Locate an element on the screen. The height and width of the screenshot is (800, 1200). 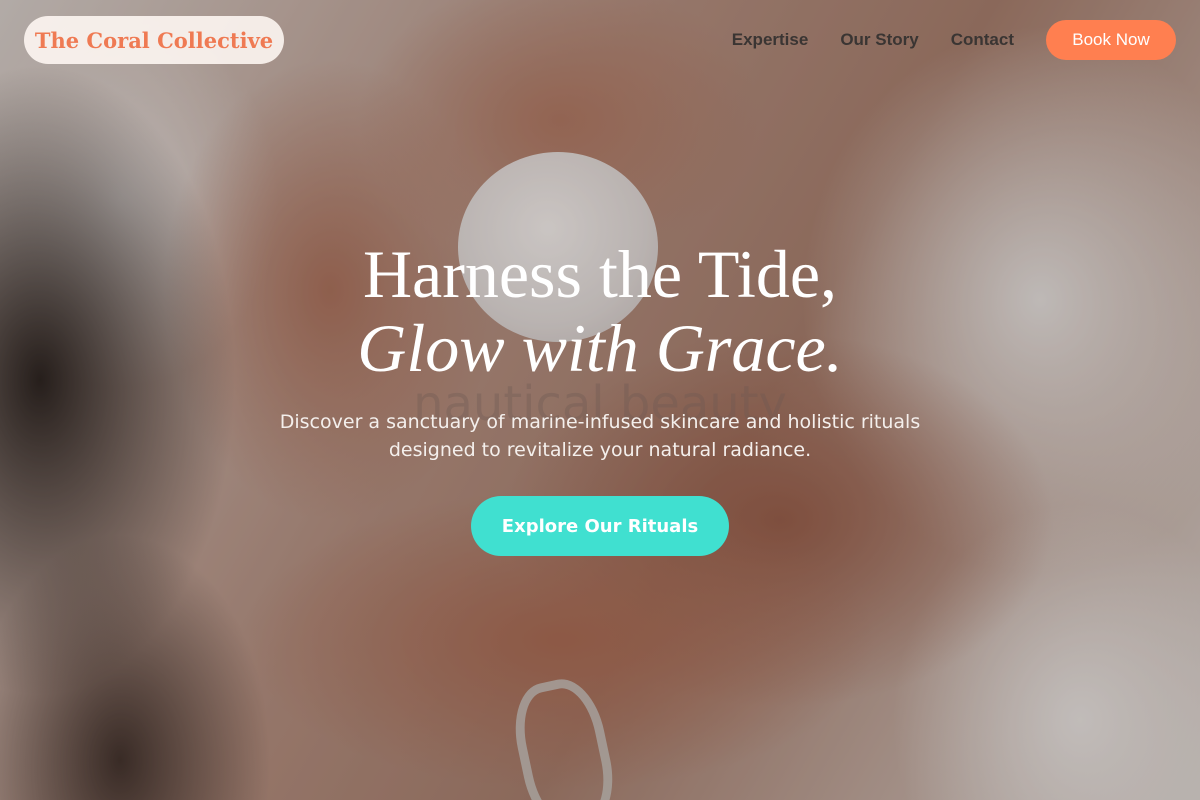
explore-rituals-button: Explore Our Rituals is located at coordinates (600, 526).